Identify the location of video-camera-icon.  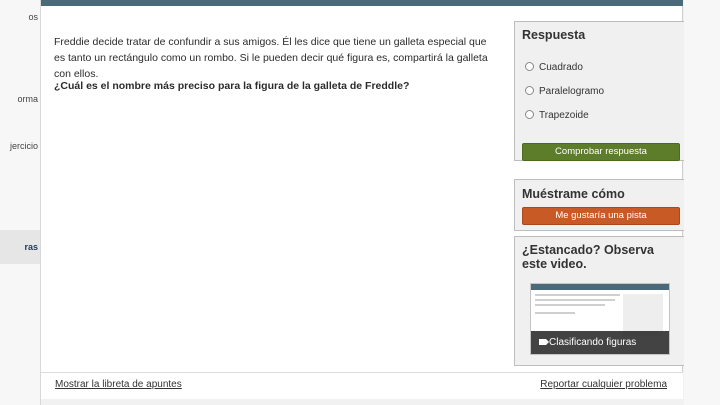
(544, 342).